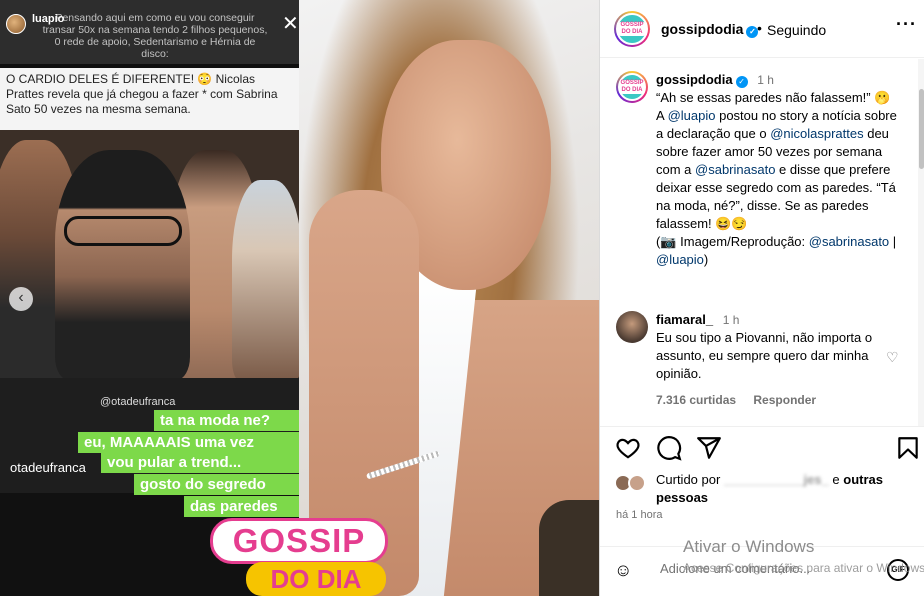  Describe the element at coordinates (893, 241) in the screenshot. I see `caption-text: |` at that location.